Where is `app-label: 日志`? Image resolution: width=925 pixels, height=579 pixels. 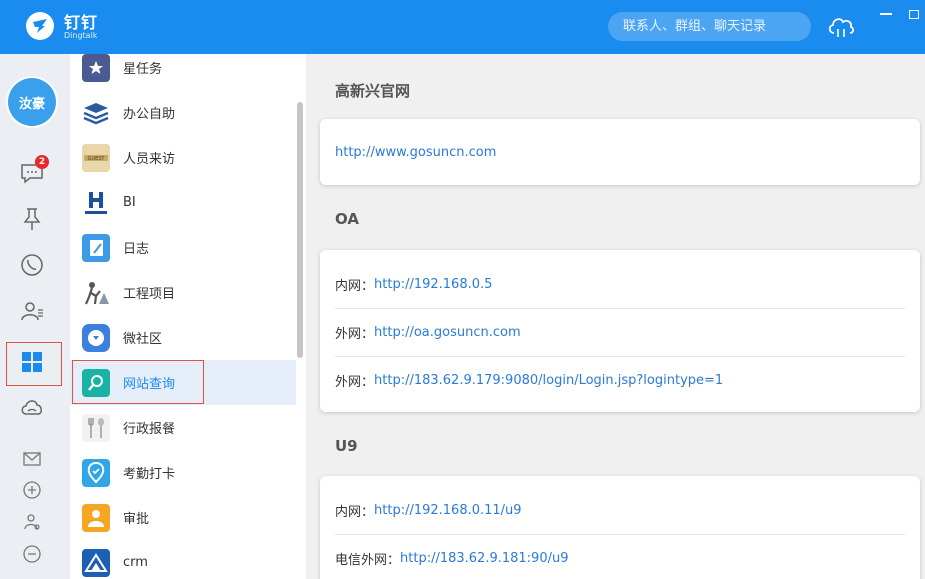
app-label: 日志 is located at coordinates (136, 249).